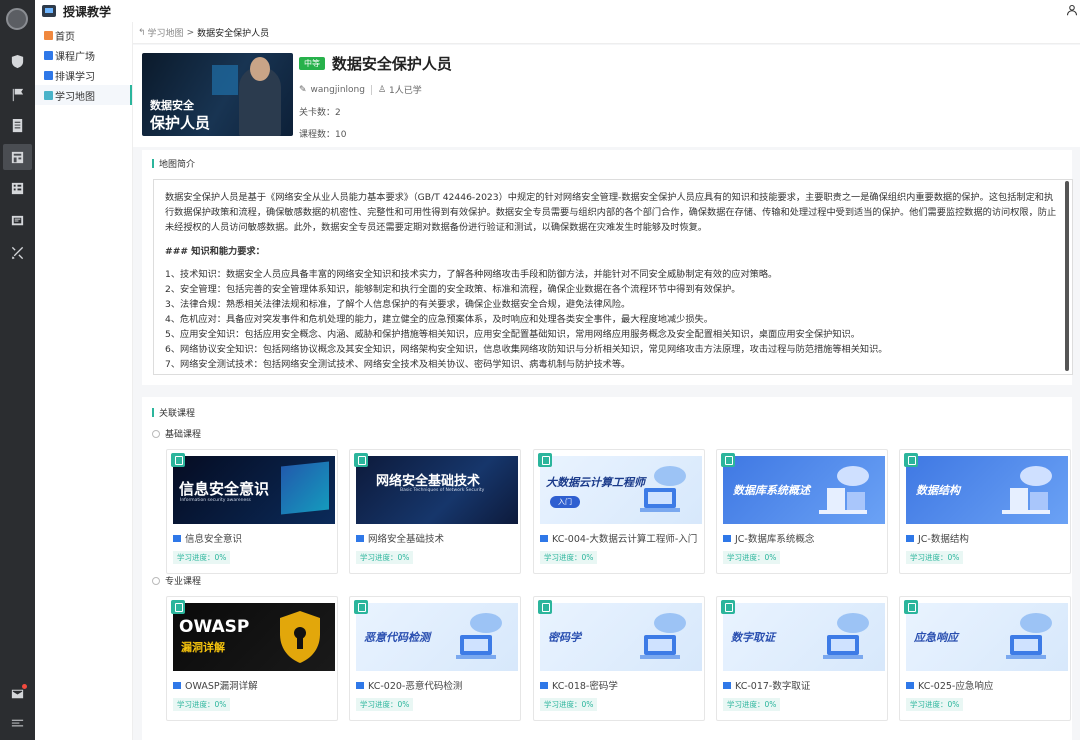 This screenshot has height=740, width=1080. I want to click on sidebar-item-label: 课程广场, so click(75, 57).